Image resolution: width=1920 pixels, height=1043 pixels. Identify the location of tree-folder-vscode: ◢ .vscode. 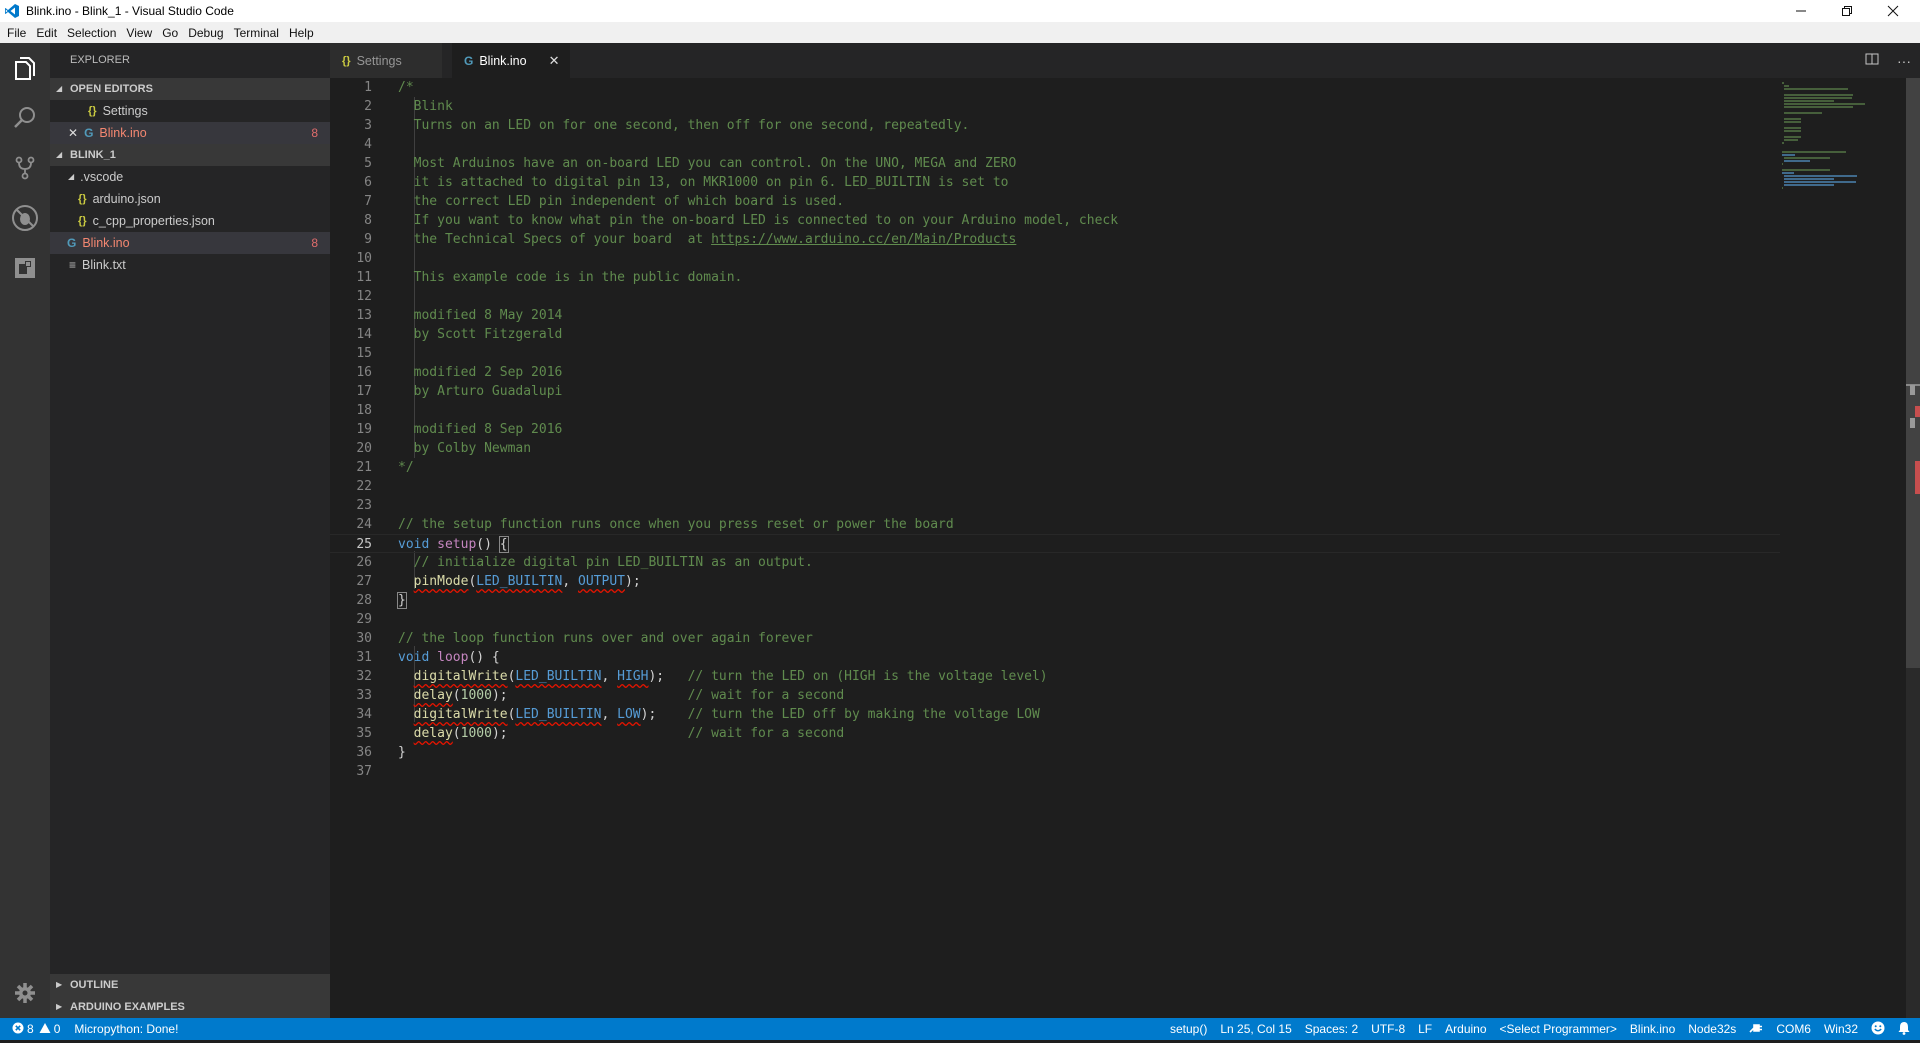
(190, 177).